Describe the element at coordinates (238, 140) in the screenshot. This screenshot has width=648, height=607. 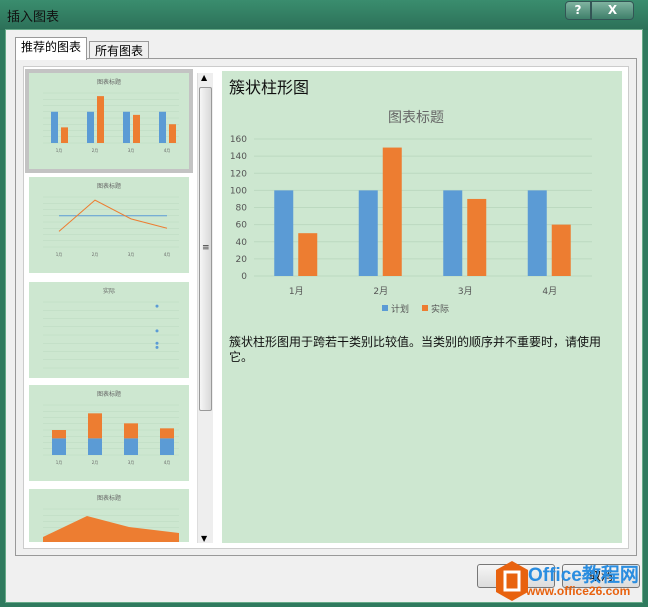
I see `y-tick-label: 160` at that location.